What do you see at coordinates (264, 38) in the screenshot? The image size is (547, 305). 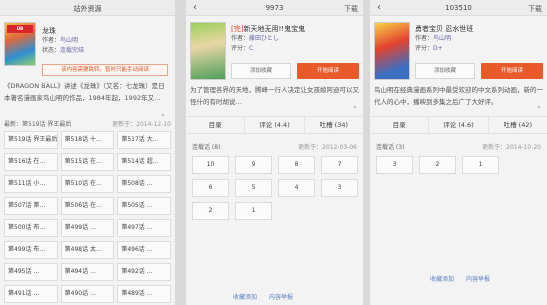 I see `author-link: 藤田ひとし` at bounding box center [264, 38].